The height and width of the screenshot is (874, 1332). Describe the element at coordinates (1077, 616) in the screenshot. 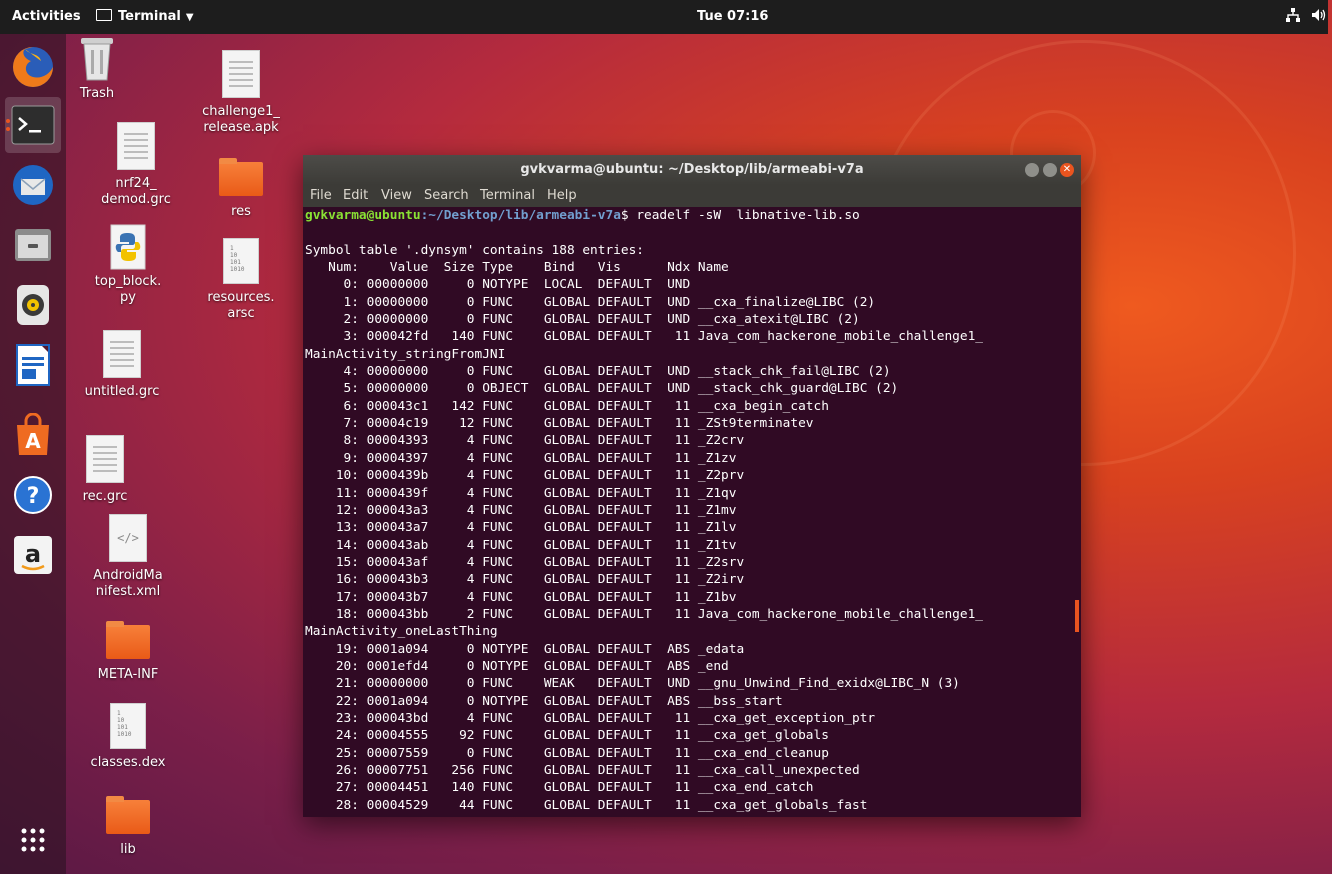

I see `terminal-scrollbar` at that location.